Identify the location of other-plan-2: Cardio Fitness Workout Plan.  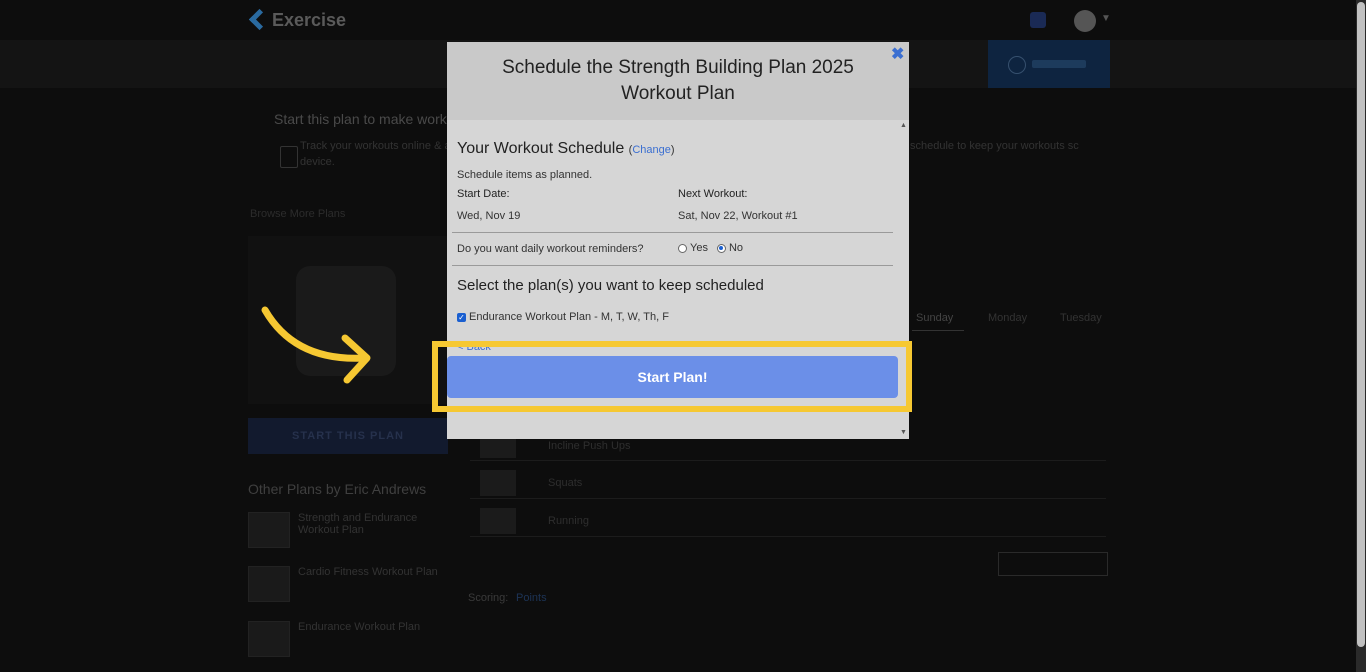
(368, 572).